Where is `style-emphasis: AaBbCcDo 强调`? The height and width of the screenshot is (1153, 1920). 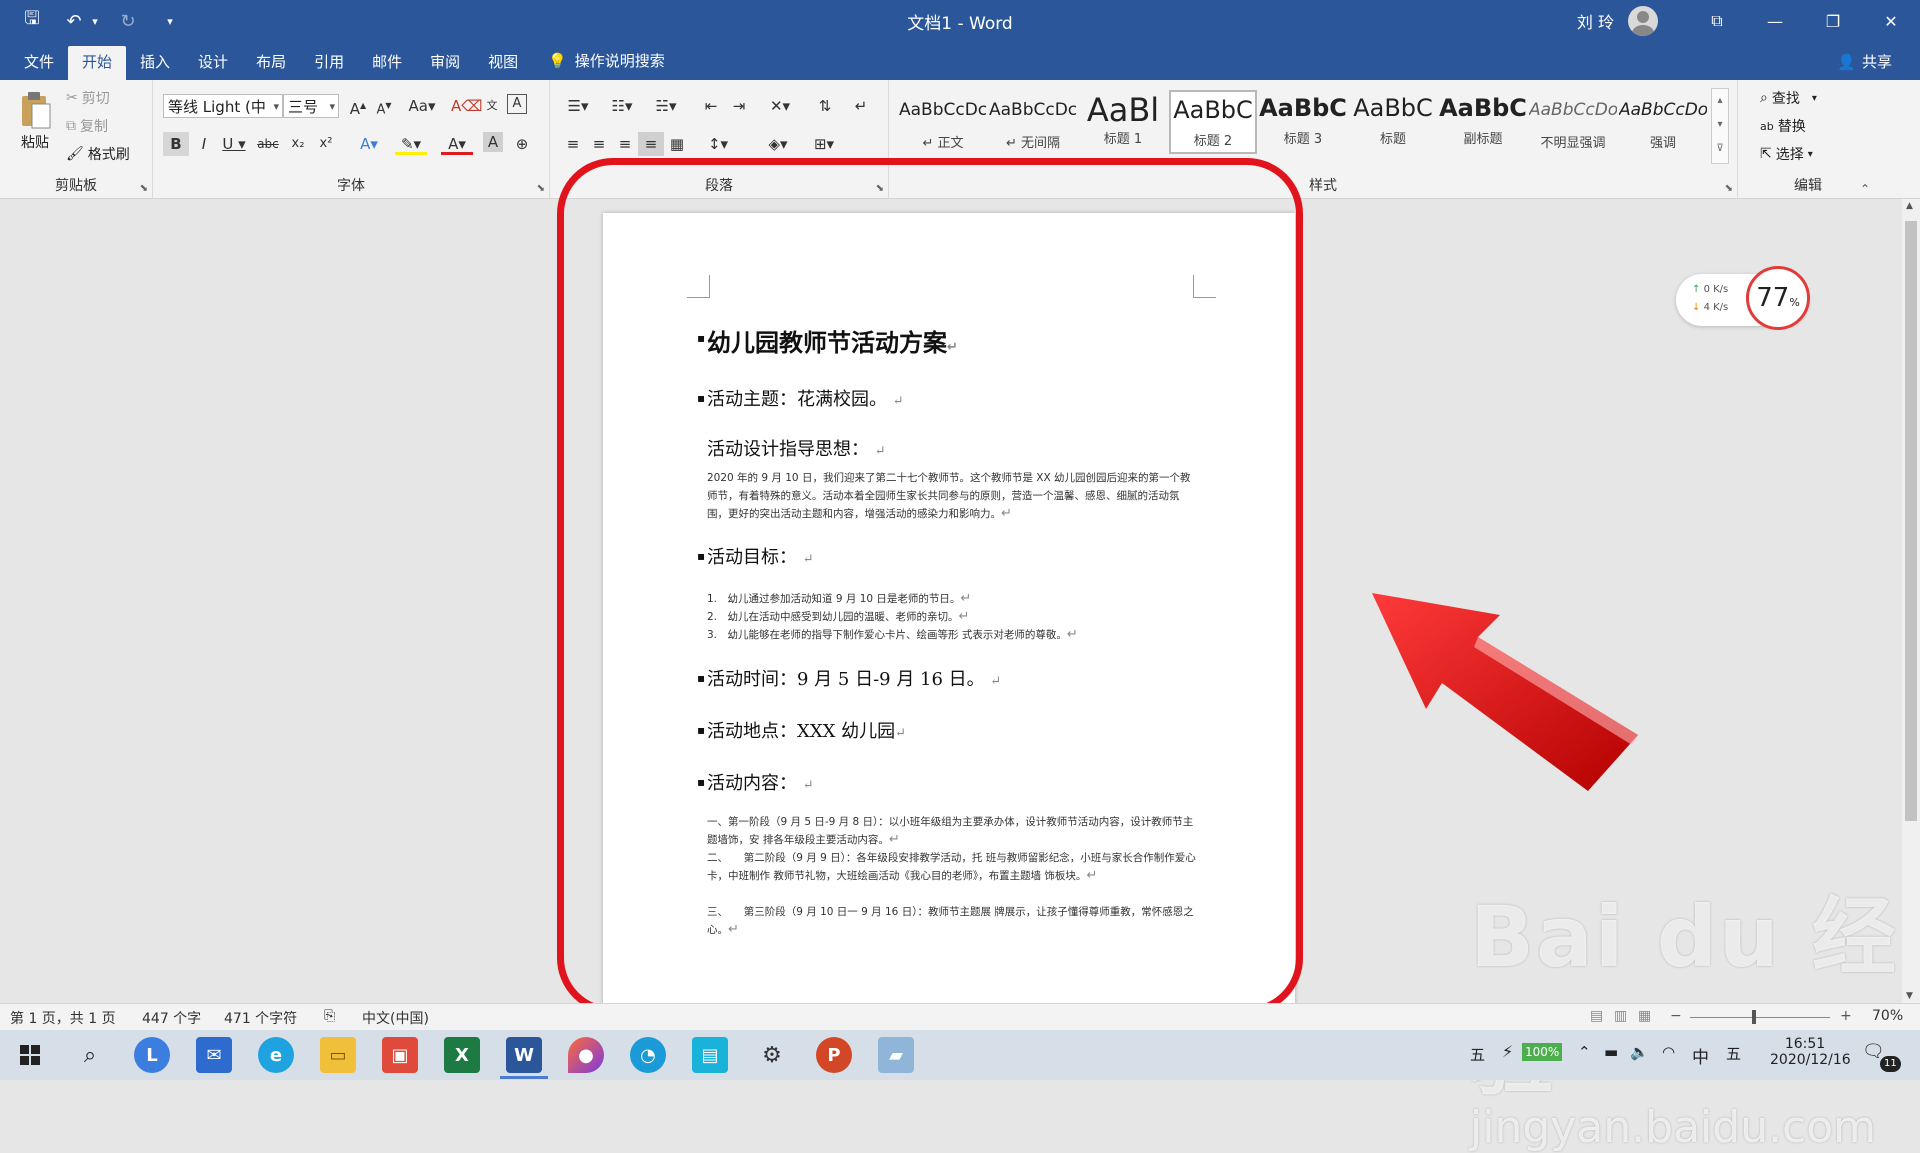 style-emphasis: AaBbCcDo 强调 is located at coordinates (1663, 122).